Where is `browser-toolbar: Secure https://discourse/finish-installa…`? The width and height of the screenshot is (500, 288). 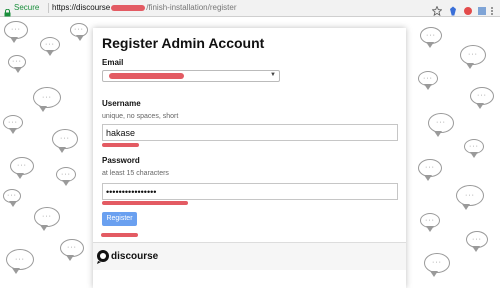 browser-toolbar: Secure https://discourse/finish-installa… is located at coordinates (250, 8).